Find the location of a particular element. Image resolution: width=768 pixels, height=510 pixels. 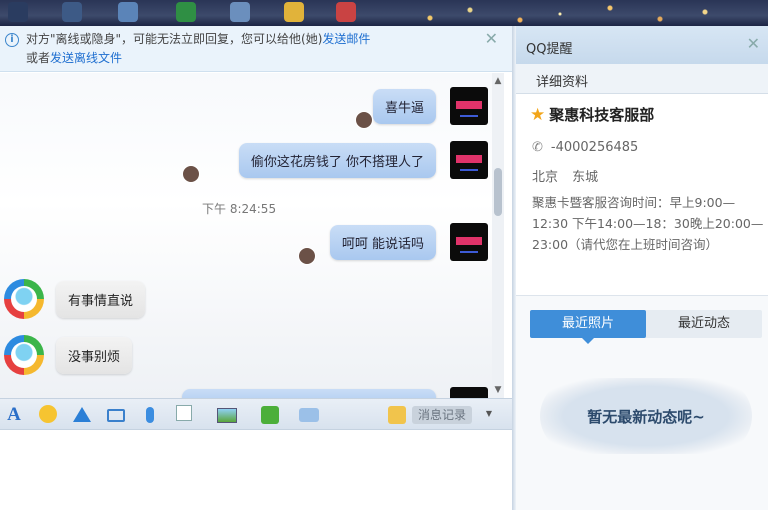

message-bubble-outgoing: 喜牛逼 is located at coordinates (404, 106).